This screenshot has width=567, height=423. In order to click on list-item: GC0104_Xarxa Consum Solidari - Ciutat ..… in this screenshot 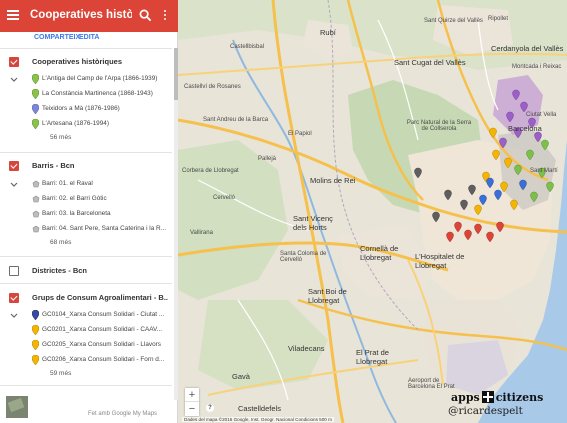, I will do `click(102, 316)`.